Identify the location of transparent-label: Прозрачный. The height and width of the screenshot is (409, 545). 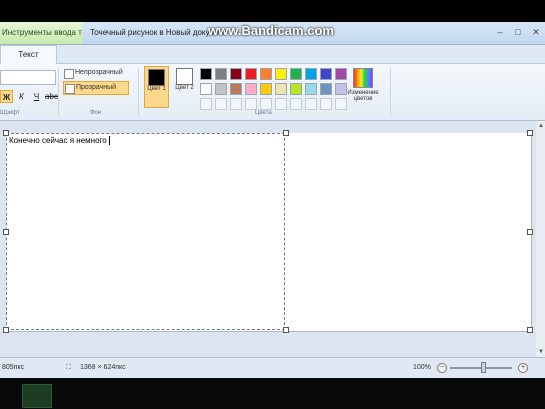
(96, 87).